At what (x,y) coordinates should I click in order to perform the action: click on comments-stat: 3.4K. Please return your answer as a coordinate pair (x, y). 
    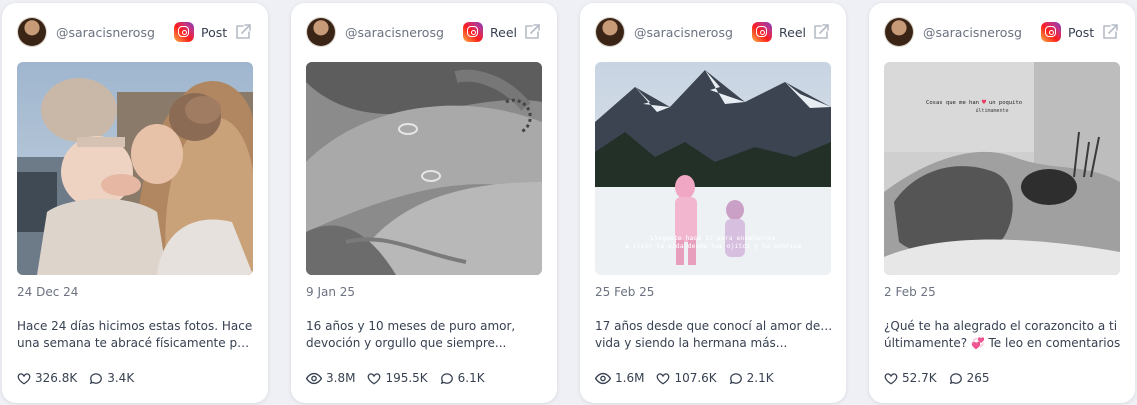
    Looking at the image, I should click on (111, 378).